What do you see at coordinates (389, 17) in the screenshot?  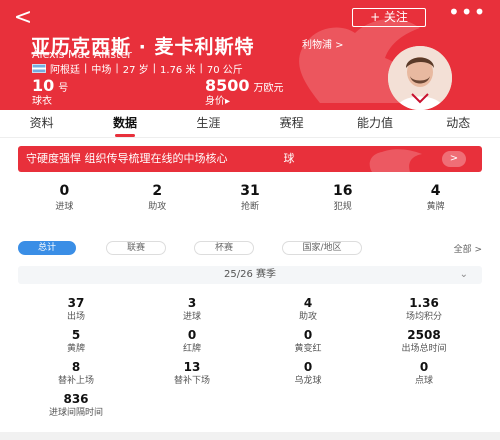 I see `follow-button: + 关注` at bounding box center [389, 17].